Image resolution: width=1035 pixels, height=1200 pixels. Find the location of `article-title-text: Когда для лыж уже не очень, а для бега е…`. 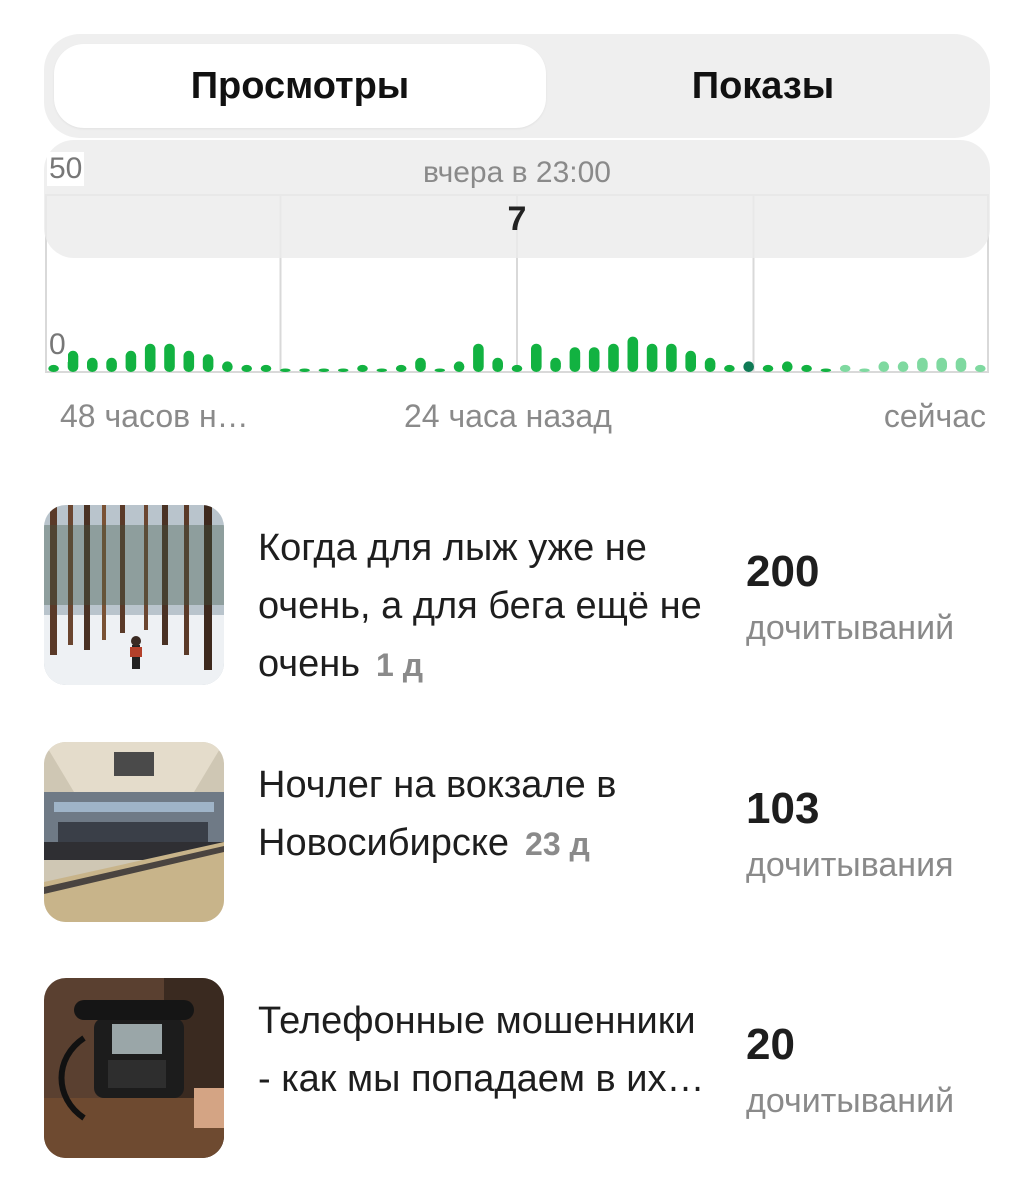

article-title-text: Когда для лыж уже не очень, а для бега е… is located at coordinates (480, 606).